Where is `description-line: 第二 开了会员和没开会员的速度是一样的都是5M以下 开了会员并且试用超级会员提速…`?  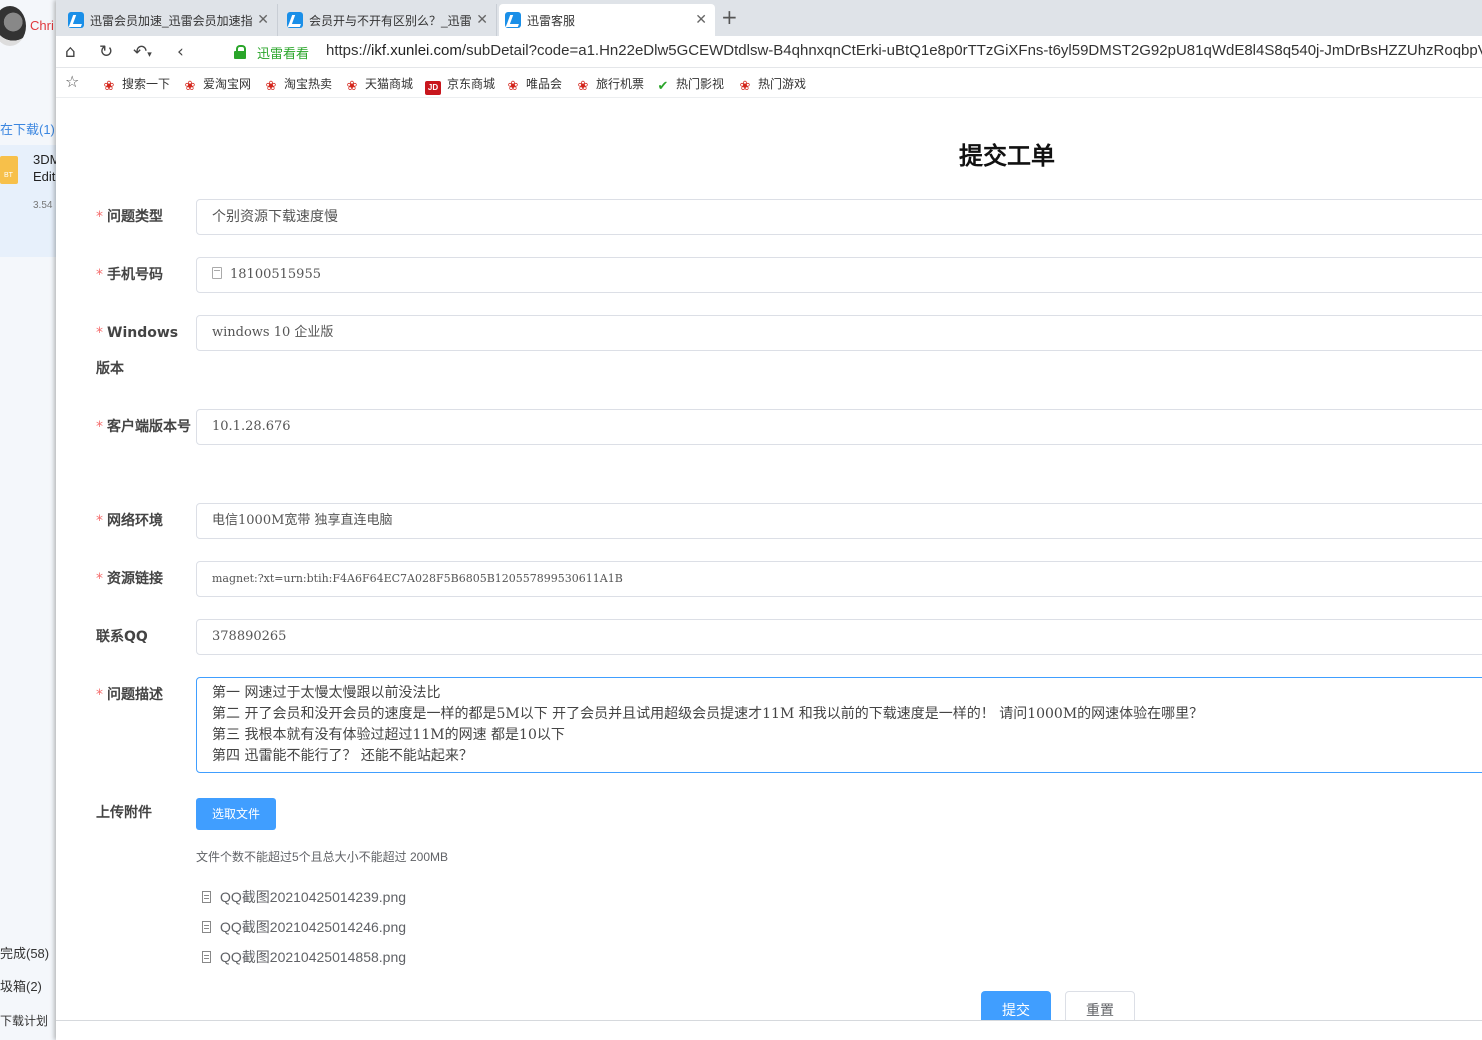
description-line: 第二 开了会员和没开会员的速度是一样的都是5M以下 开了会员并且试用超级会员提速… is located at coordinates (708, 714).